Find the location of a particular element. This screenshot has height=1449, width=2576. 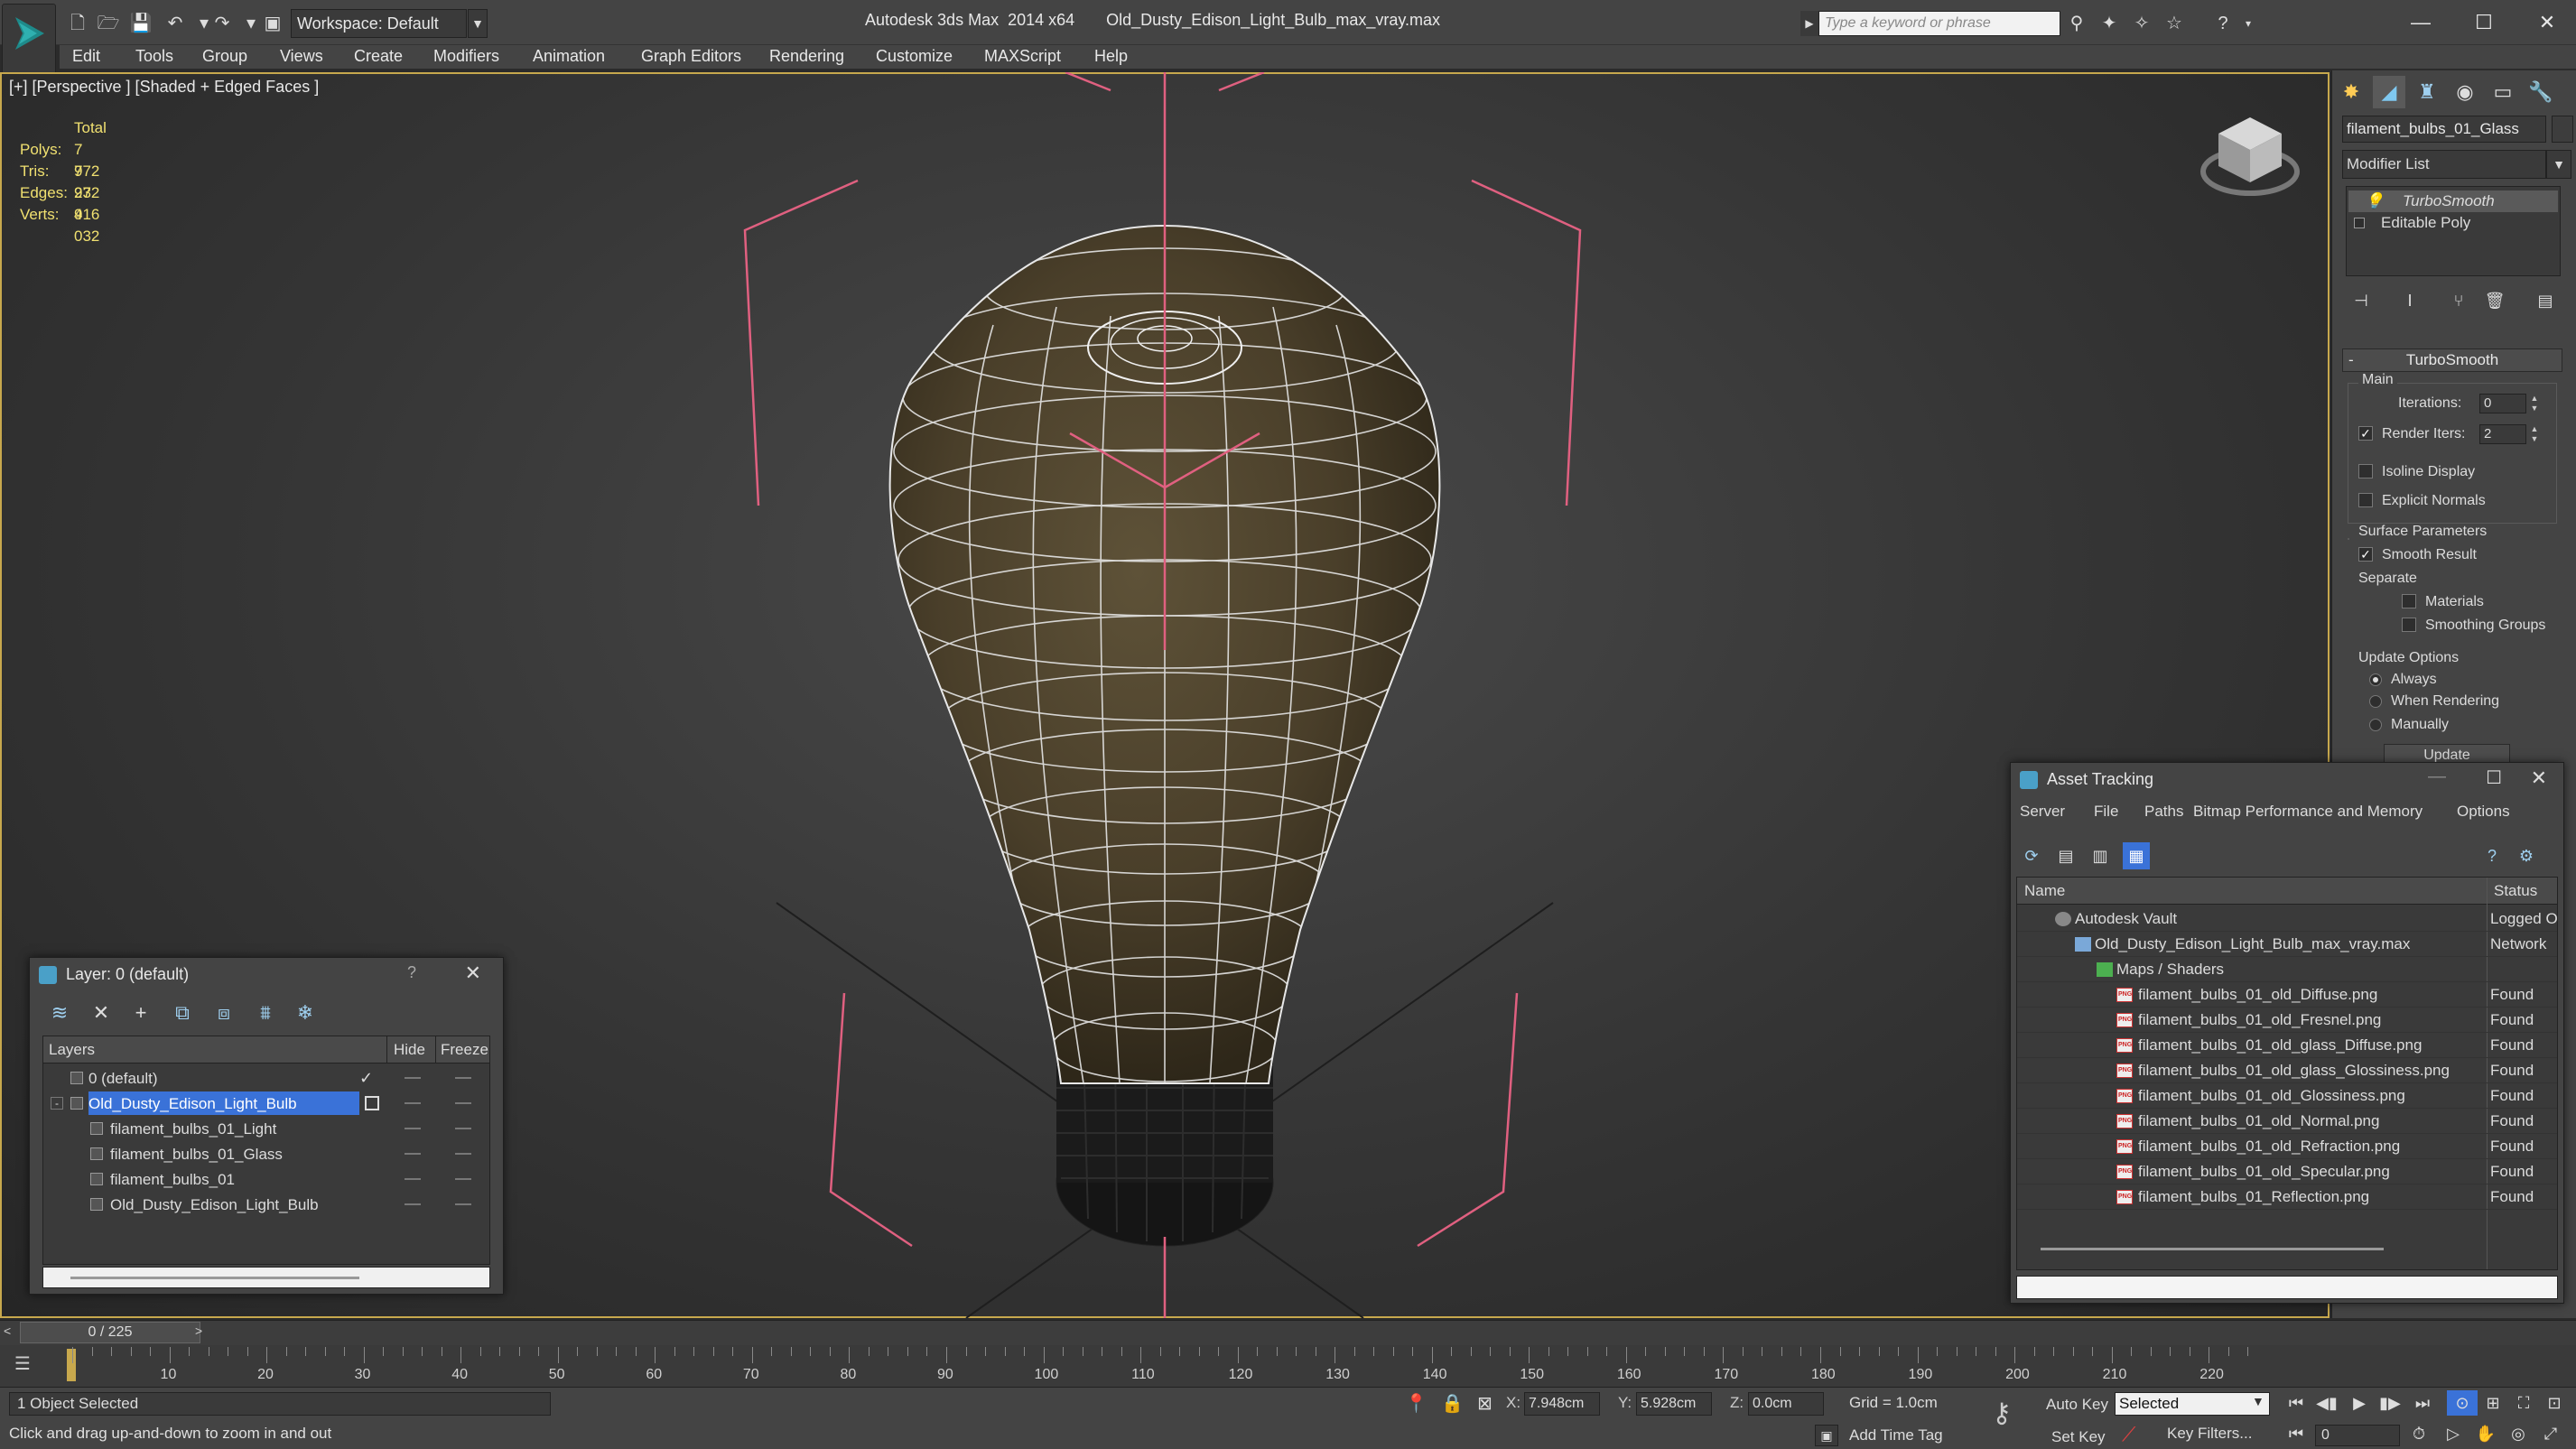

select-in-layer-icon: ⧉ is located at coordinates (182, 1013).